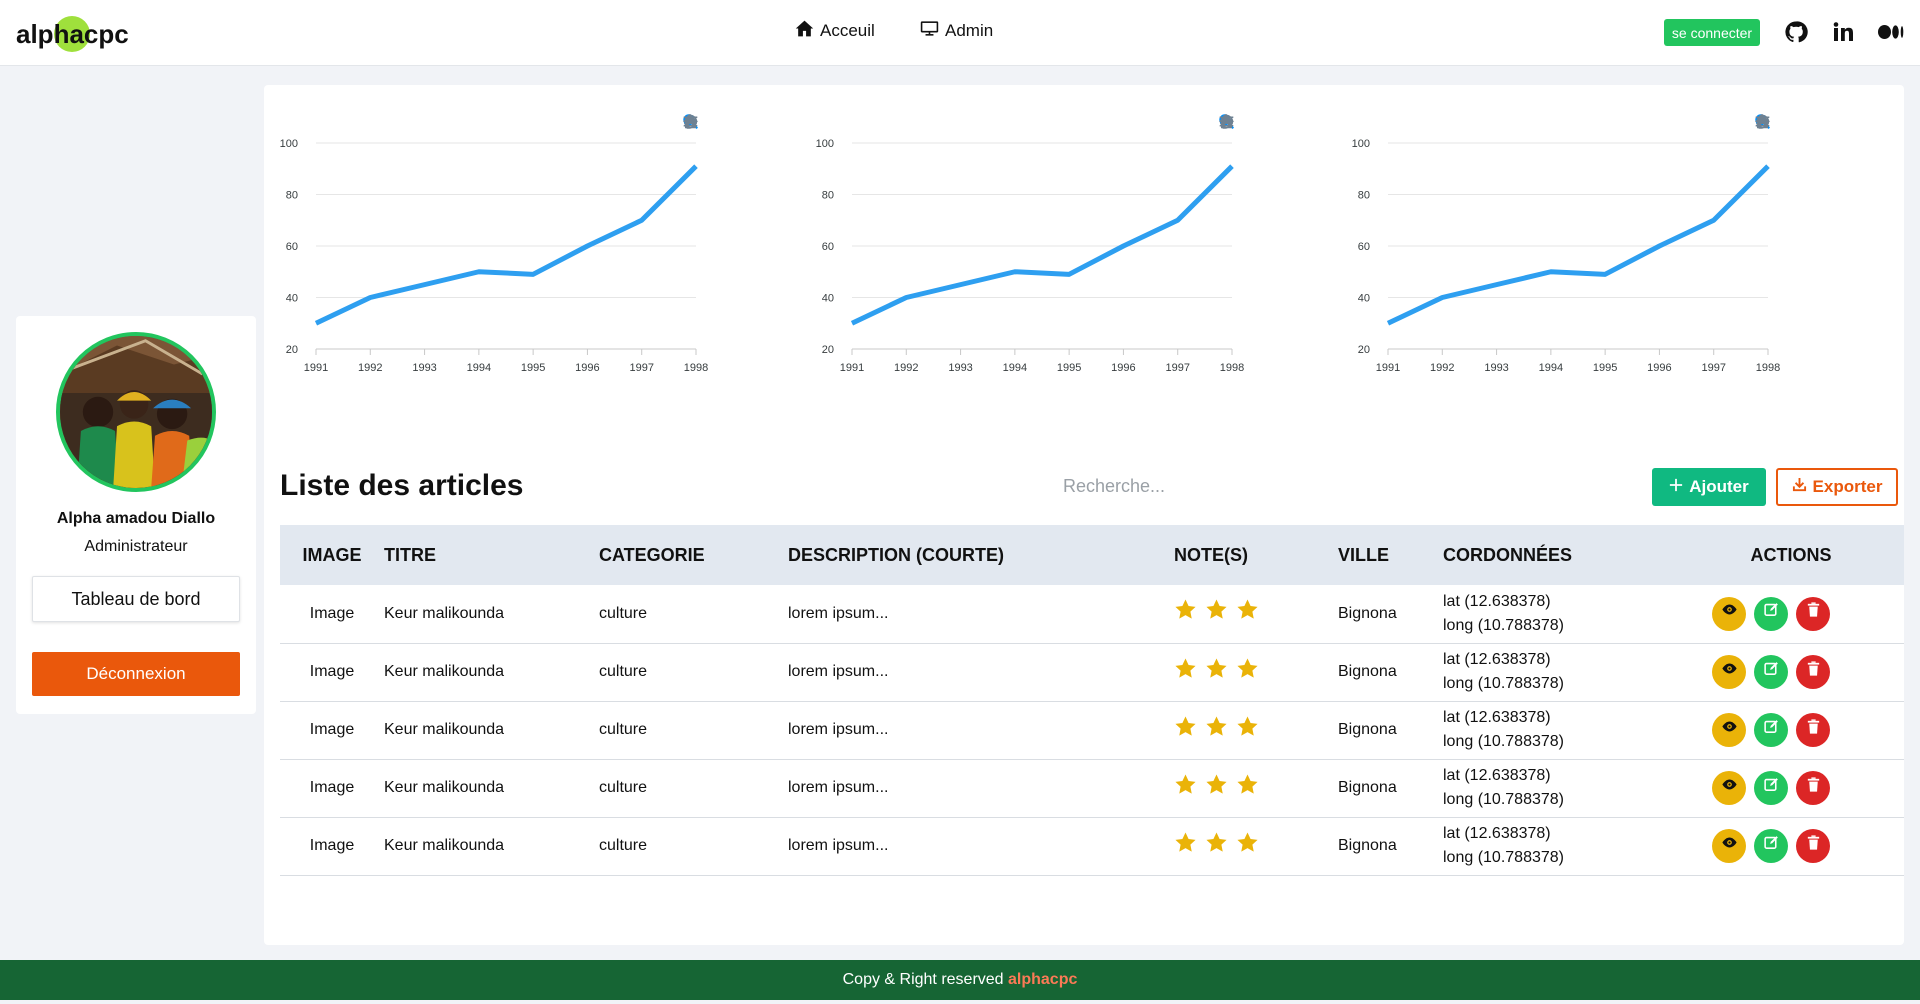 This screenshot has width=1920, height=1004. Describe the element at coordinates (1837, 487) in the screenshot. I see `export-button: Exporter` at that location.